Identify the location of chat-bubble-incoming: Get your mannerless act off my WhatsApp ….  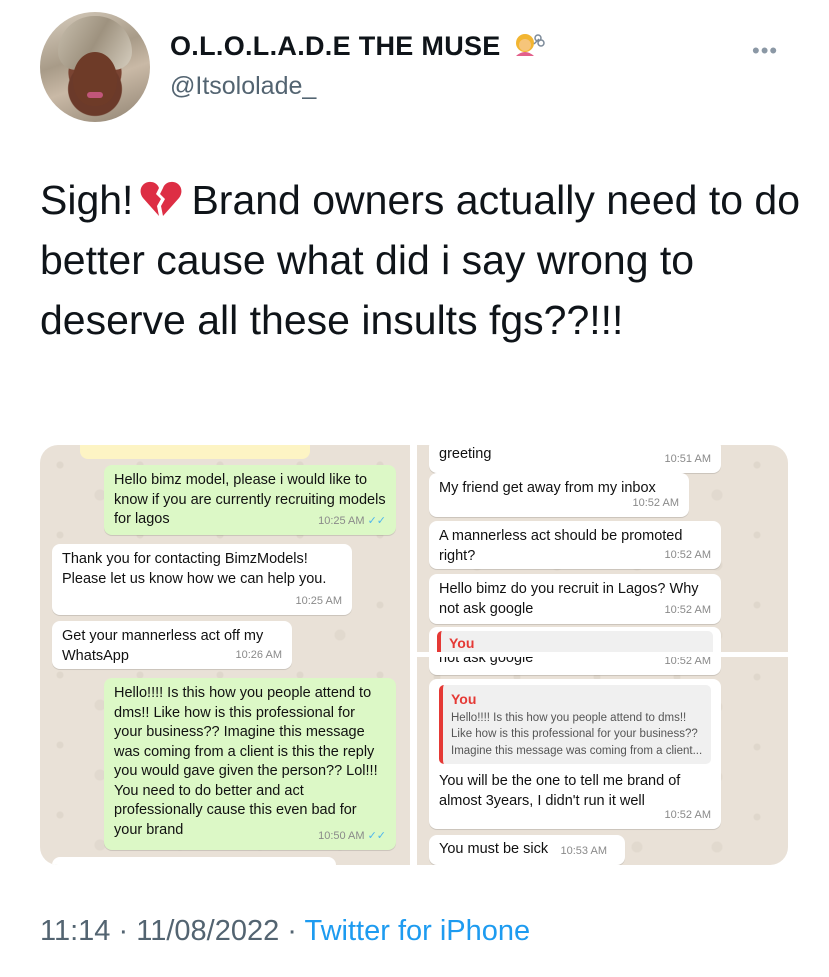
(172, 645).